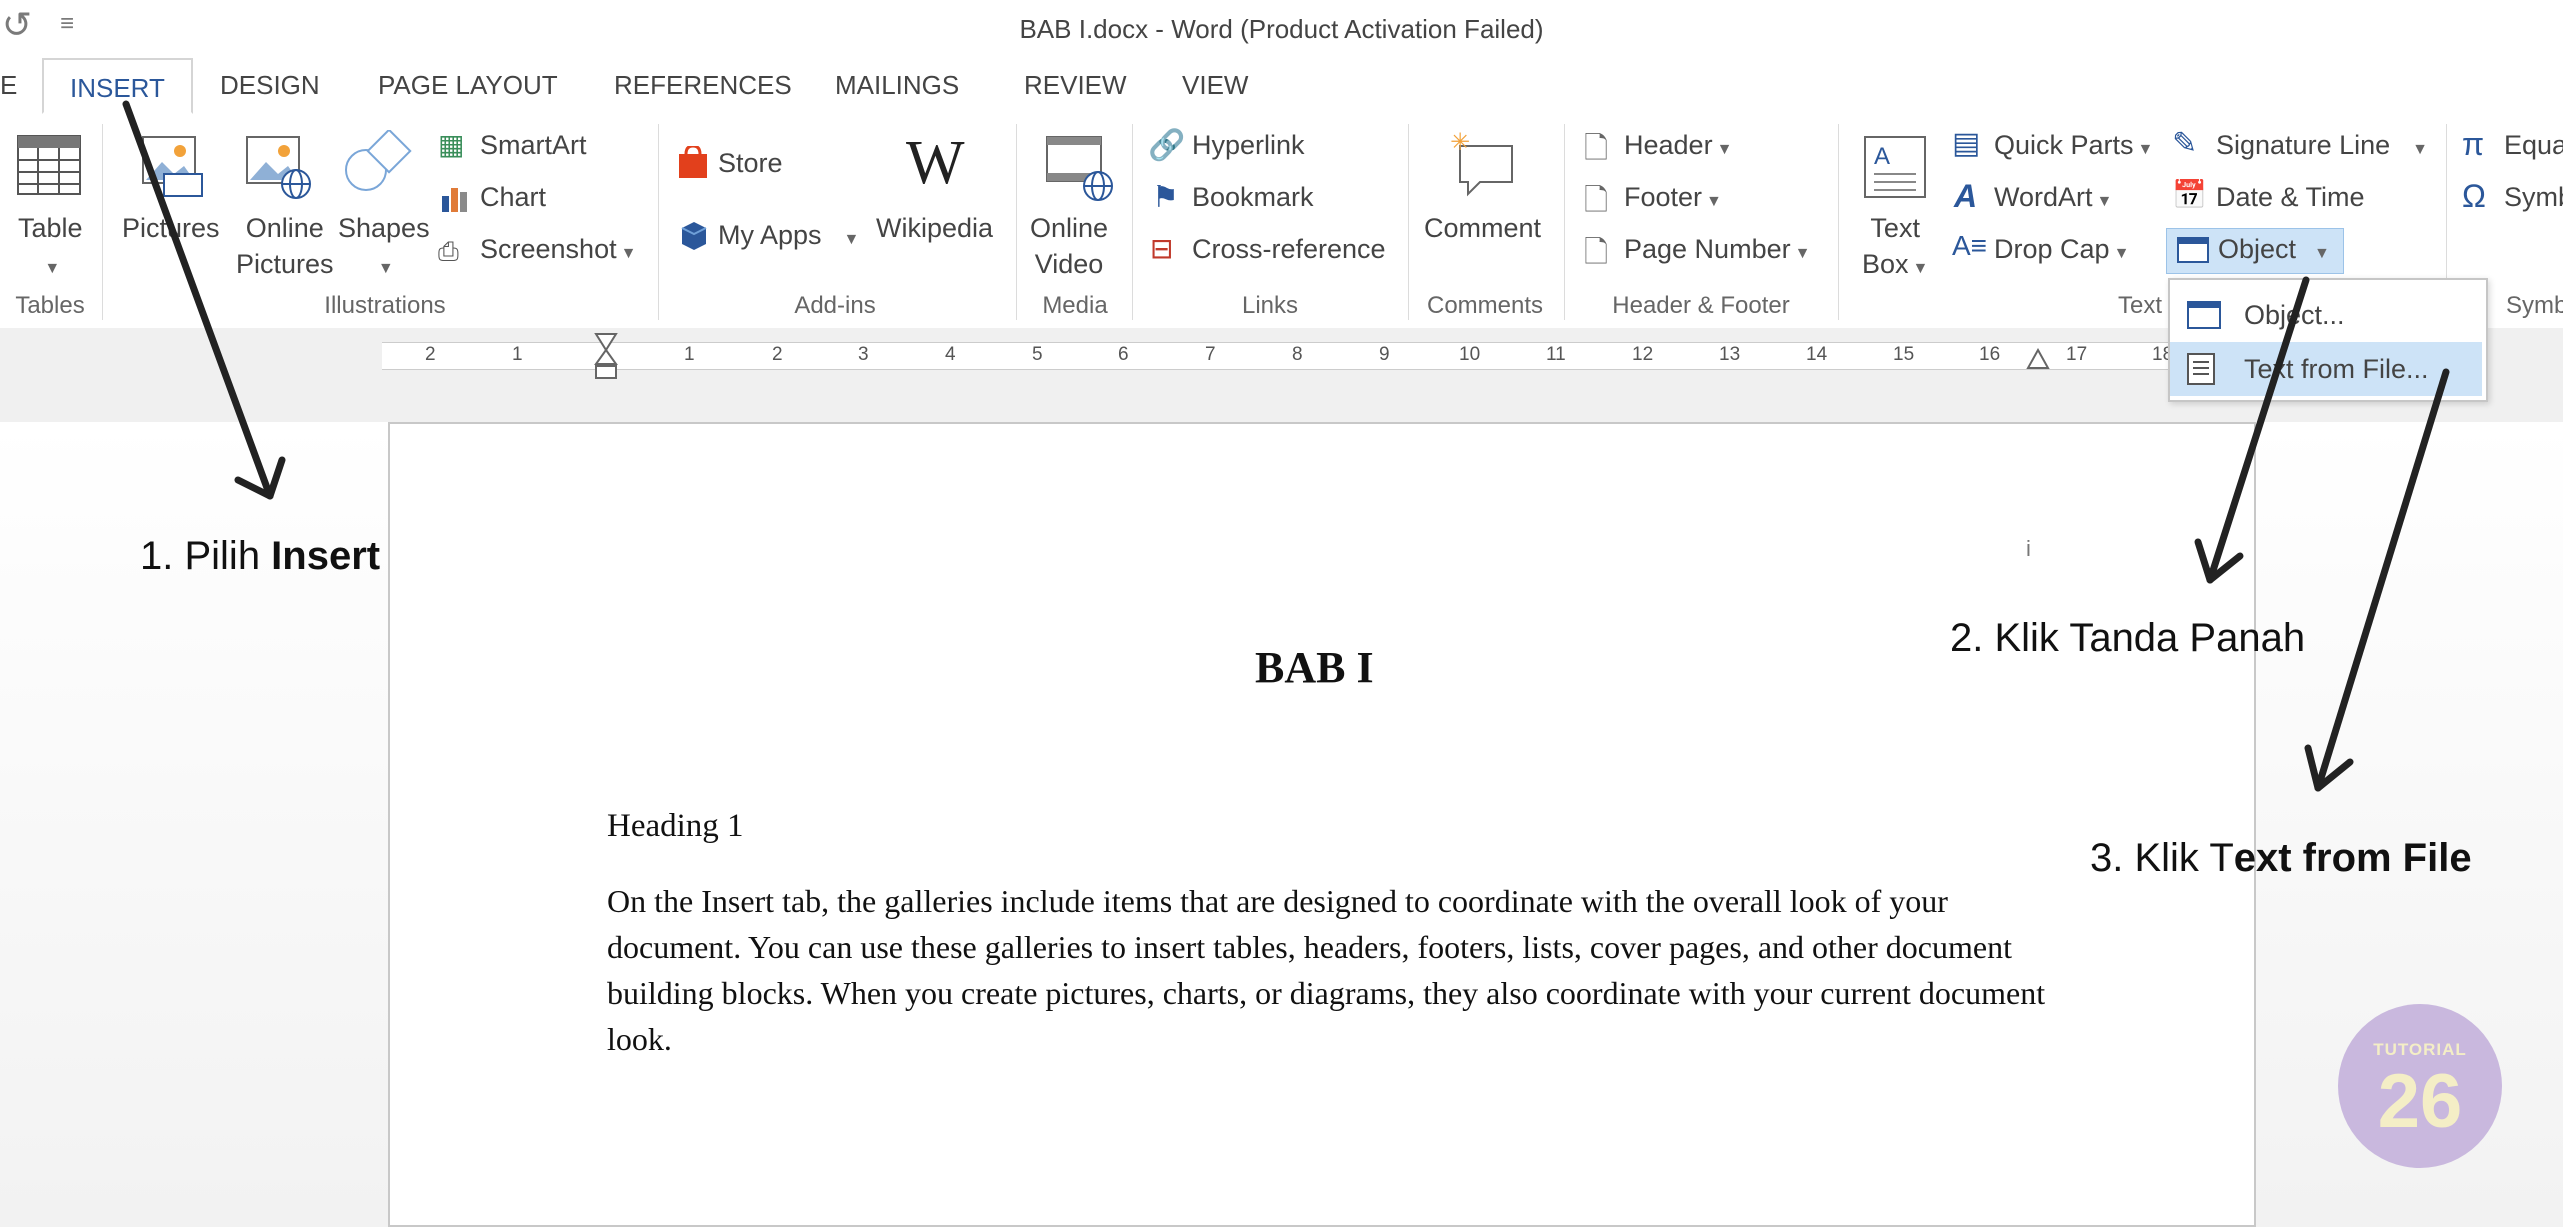  Describe the element at coordinates (2420, 1086) in the screenshot. I see `tutorial26-logo: TUTORIAL 26` at that location.